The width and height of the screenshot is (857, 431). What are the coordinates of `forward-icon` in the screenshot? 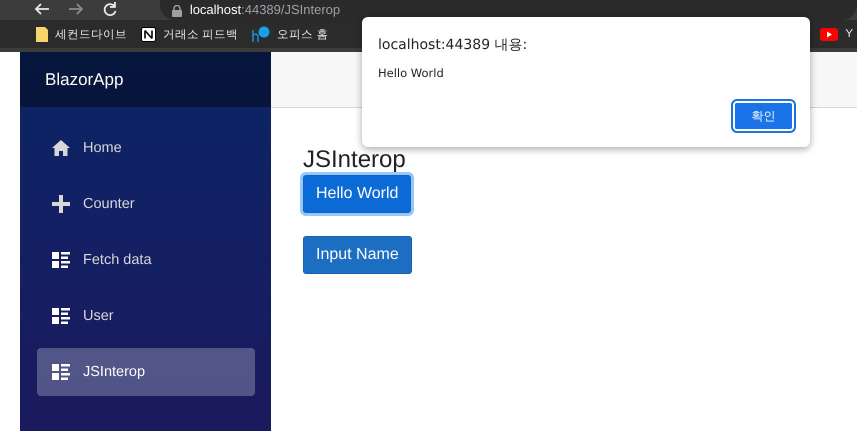 It's located at (76, 9).